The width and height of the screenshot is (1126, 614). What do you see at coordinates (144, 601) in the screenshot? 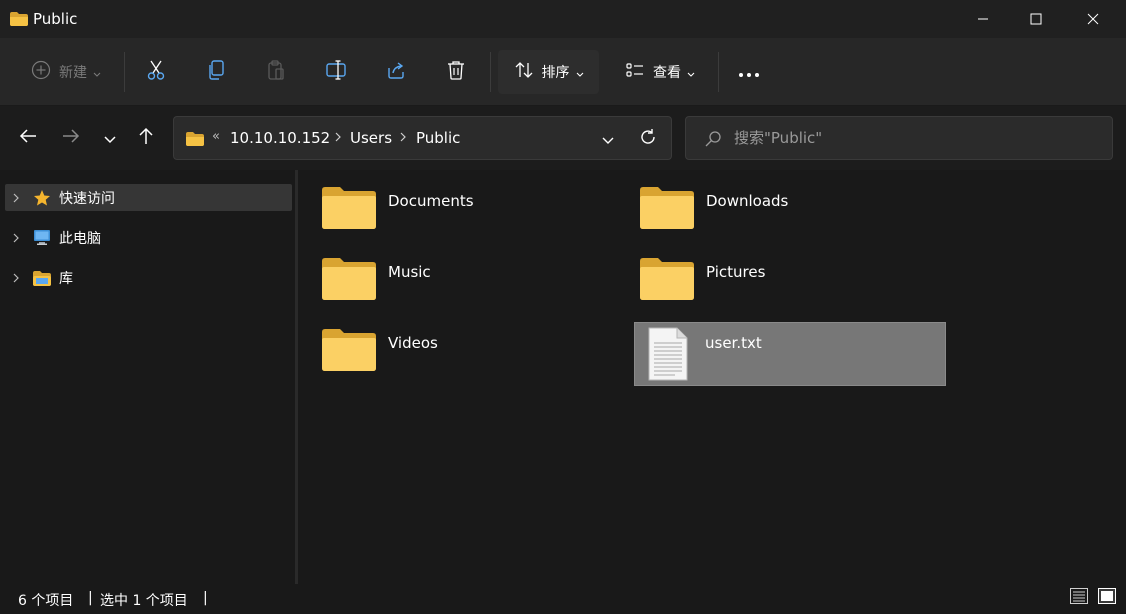
I see `selected-count: 选中 1 个项目` at bounding box center [144, 601].